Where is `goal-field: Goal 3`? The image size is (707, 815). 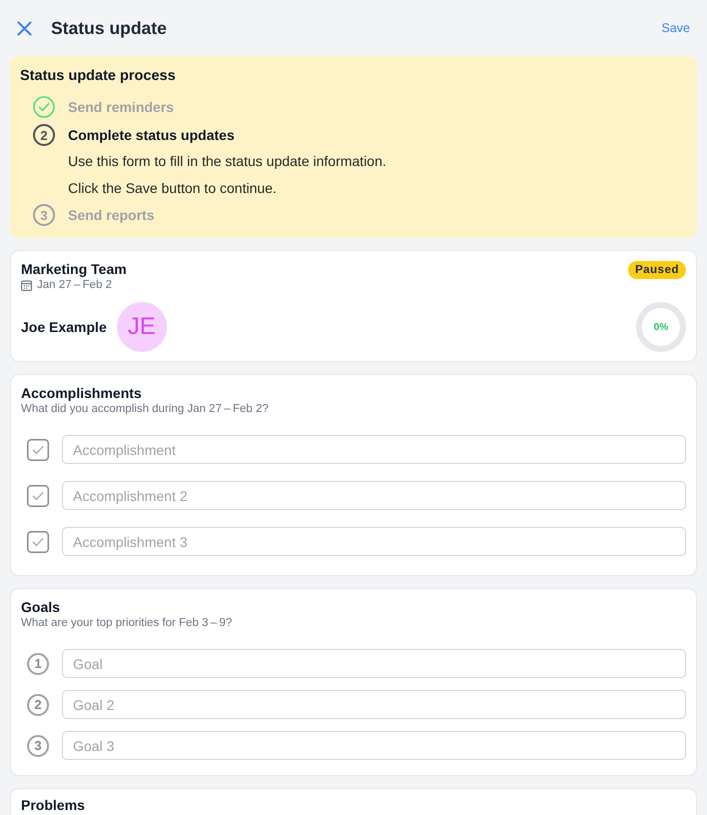
goal-field: Goal 3 is located at coordinates (374, 745).